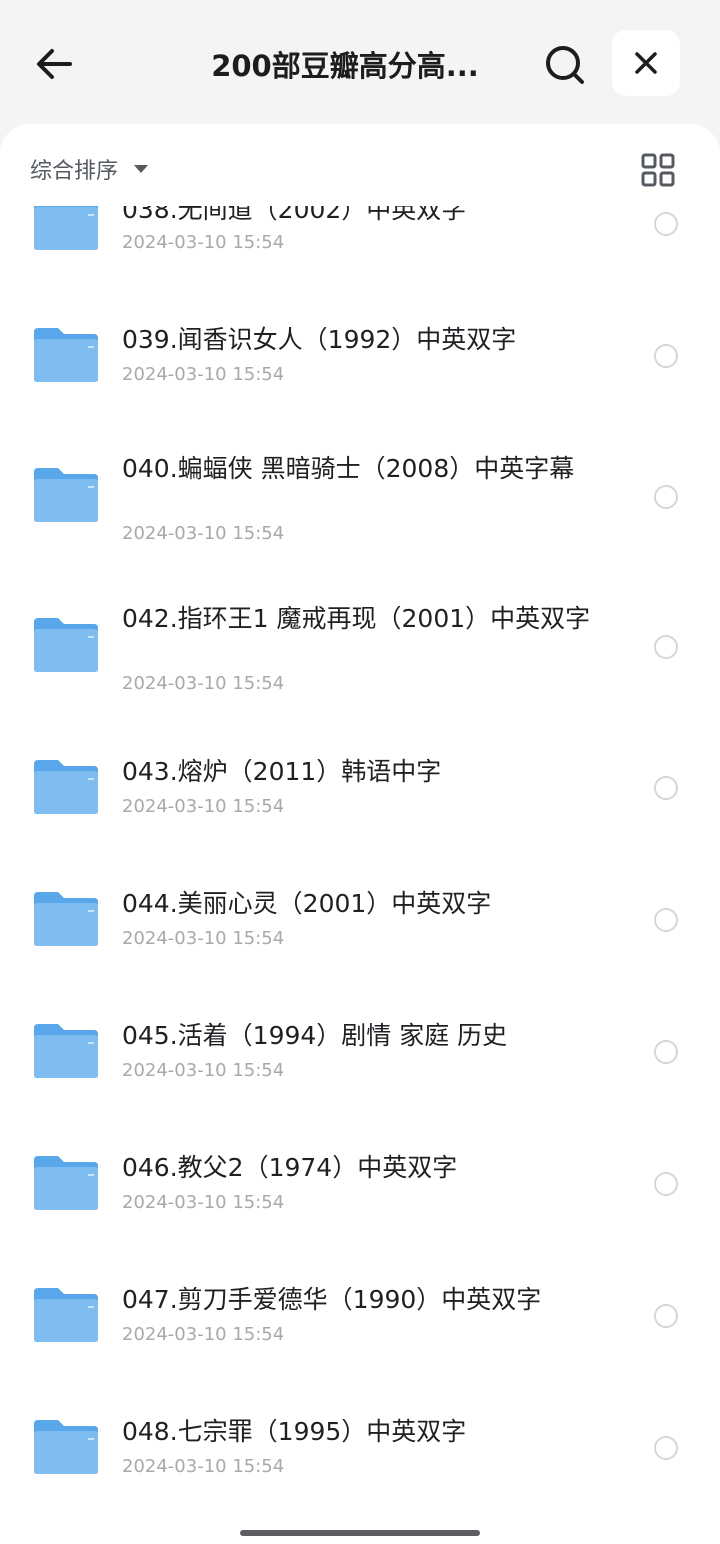 The image size is (720, 1544). I want to click on caret-down-icon, so click(141, 169).